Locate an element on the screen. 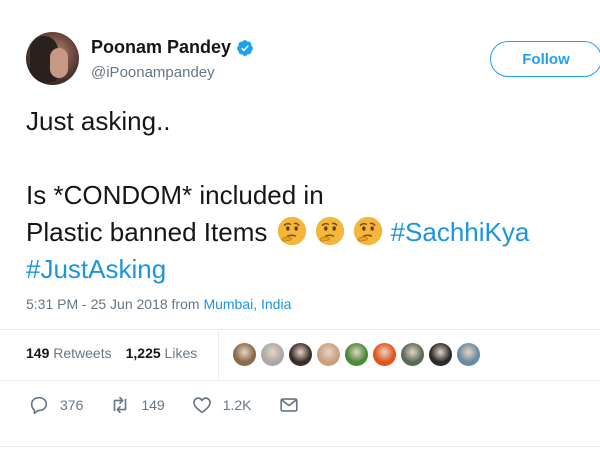  envelope-icon is located at coordinates (288, 405).